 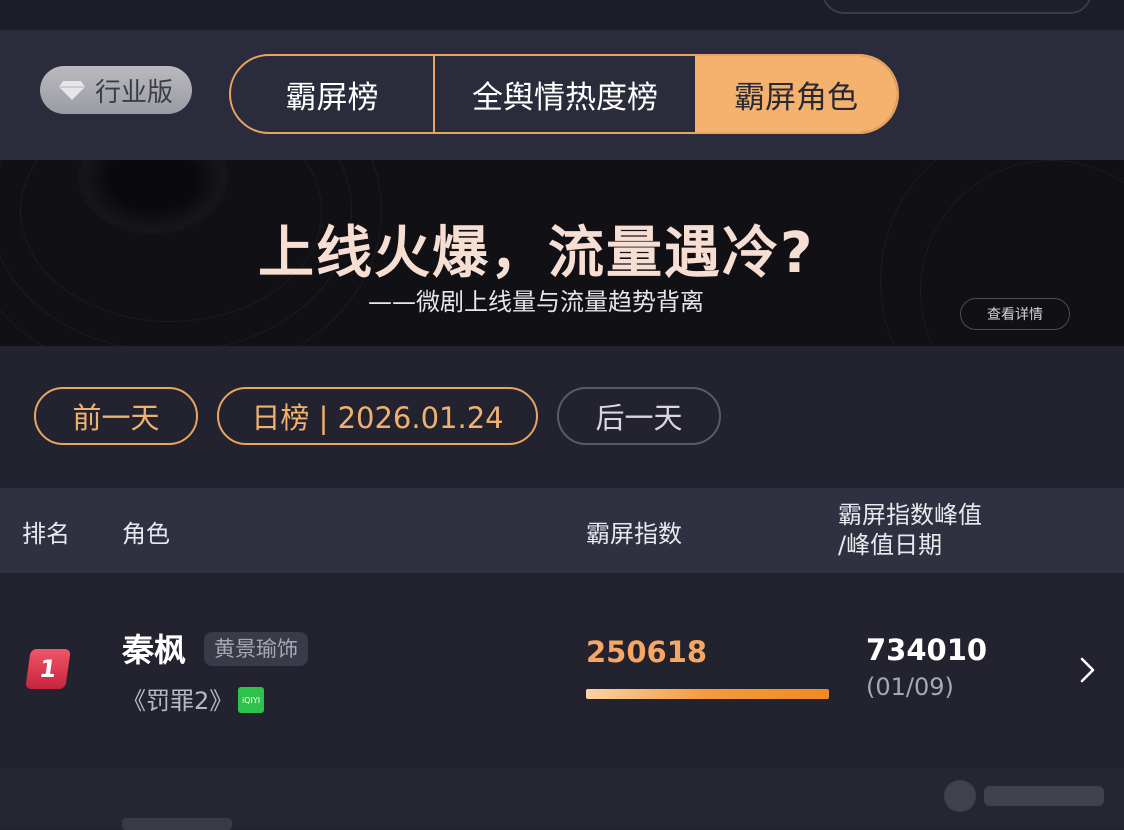 I want to click on chevron-right-icon, so click(x=1088, y=670).